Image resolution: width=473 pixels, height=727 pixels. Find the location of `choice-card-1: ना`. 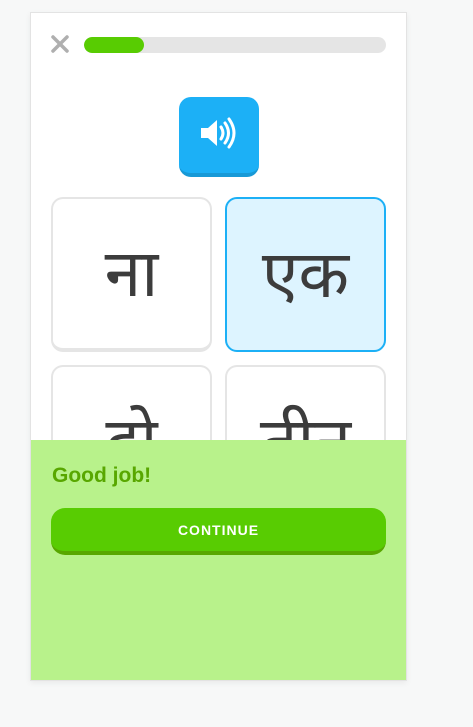

choice-card-1: ना is located at coordinates (131, 274).